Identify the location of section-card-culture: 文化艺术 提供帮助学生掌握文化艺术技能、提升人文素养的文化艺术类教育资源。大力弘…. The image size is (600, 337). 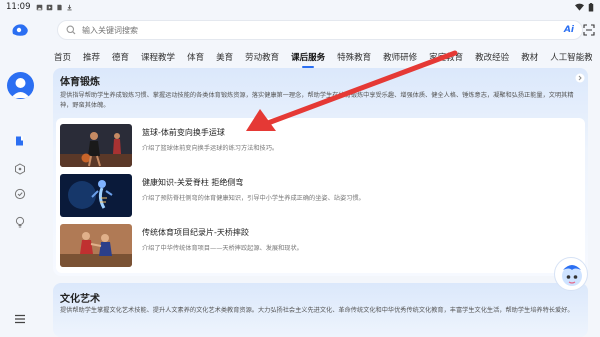
(320, 310).